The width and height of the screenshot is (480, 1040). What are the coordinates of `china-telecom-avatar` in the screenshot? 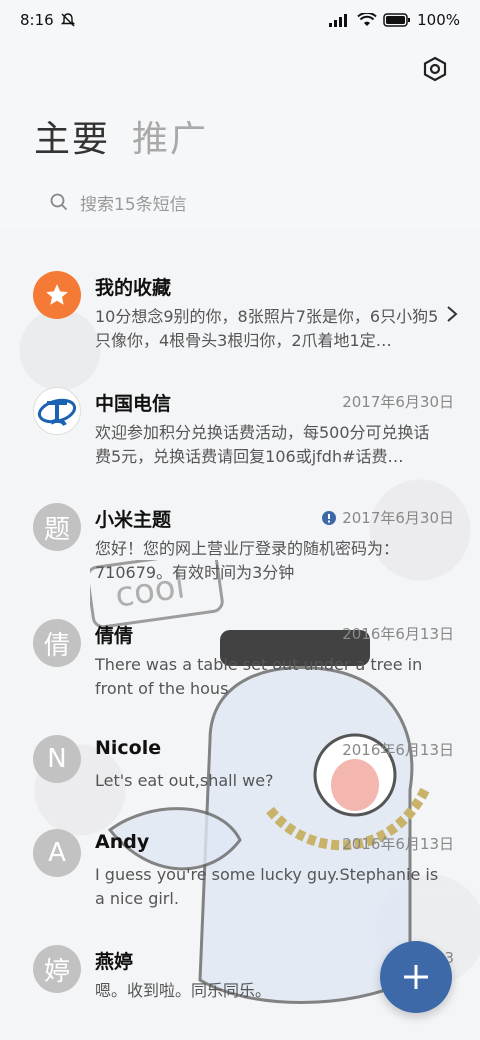 It's located at (57, 411).